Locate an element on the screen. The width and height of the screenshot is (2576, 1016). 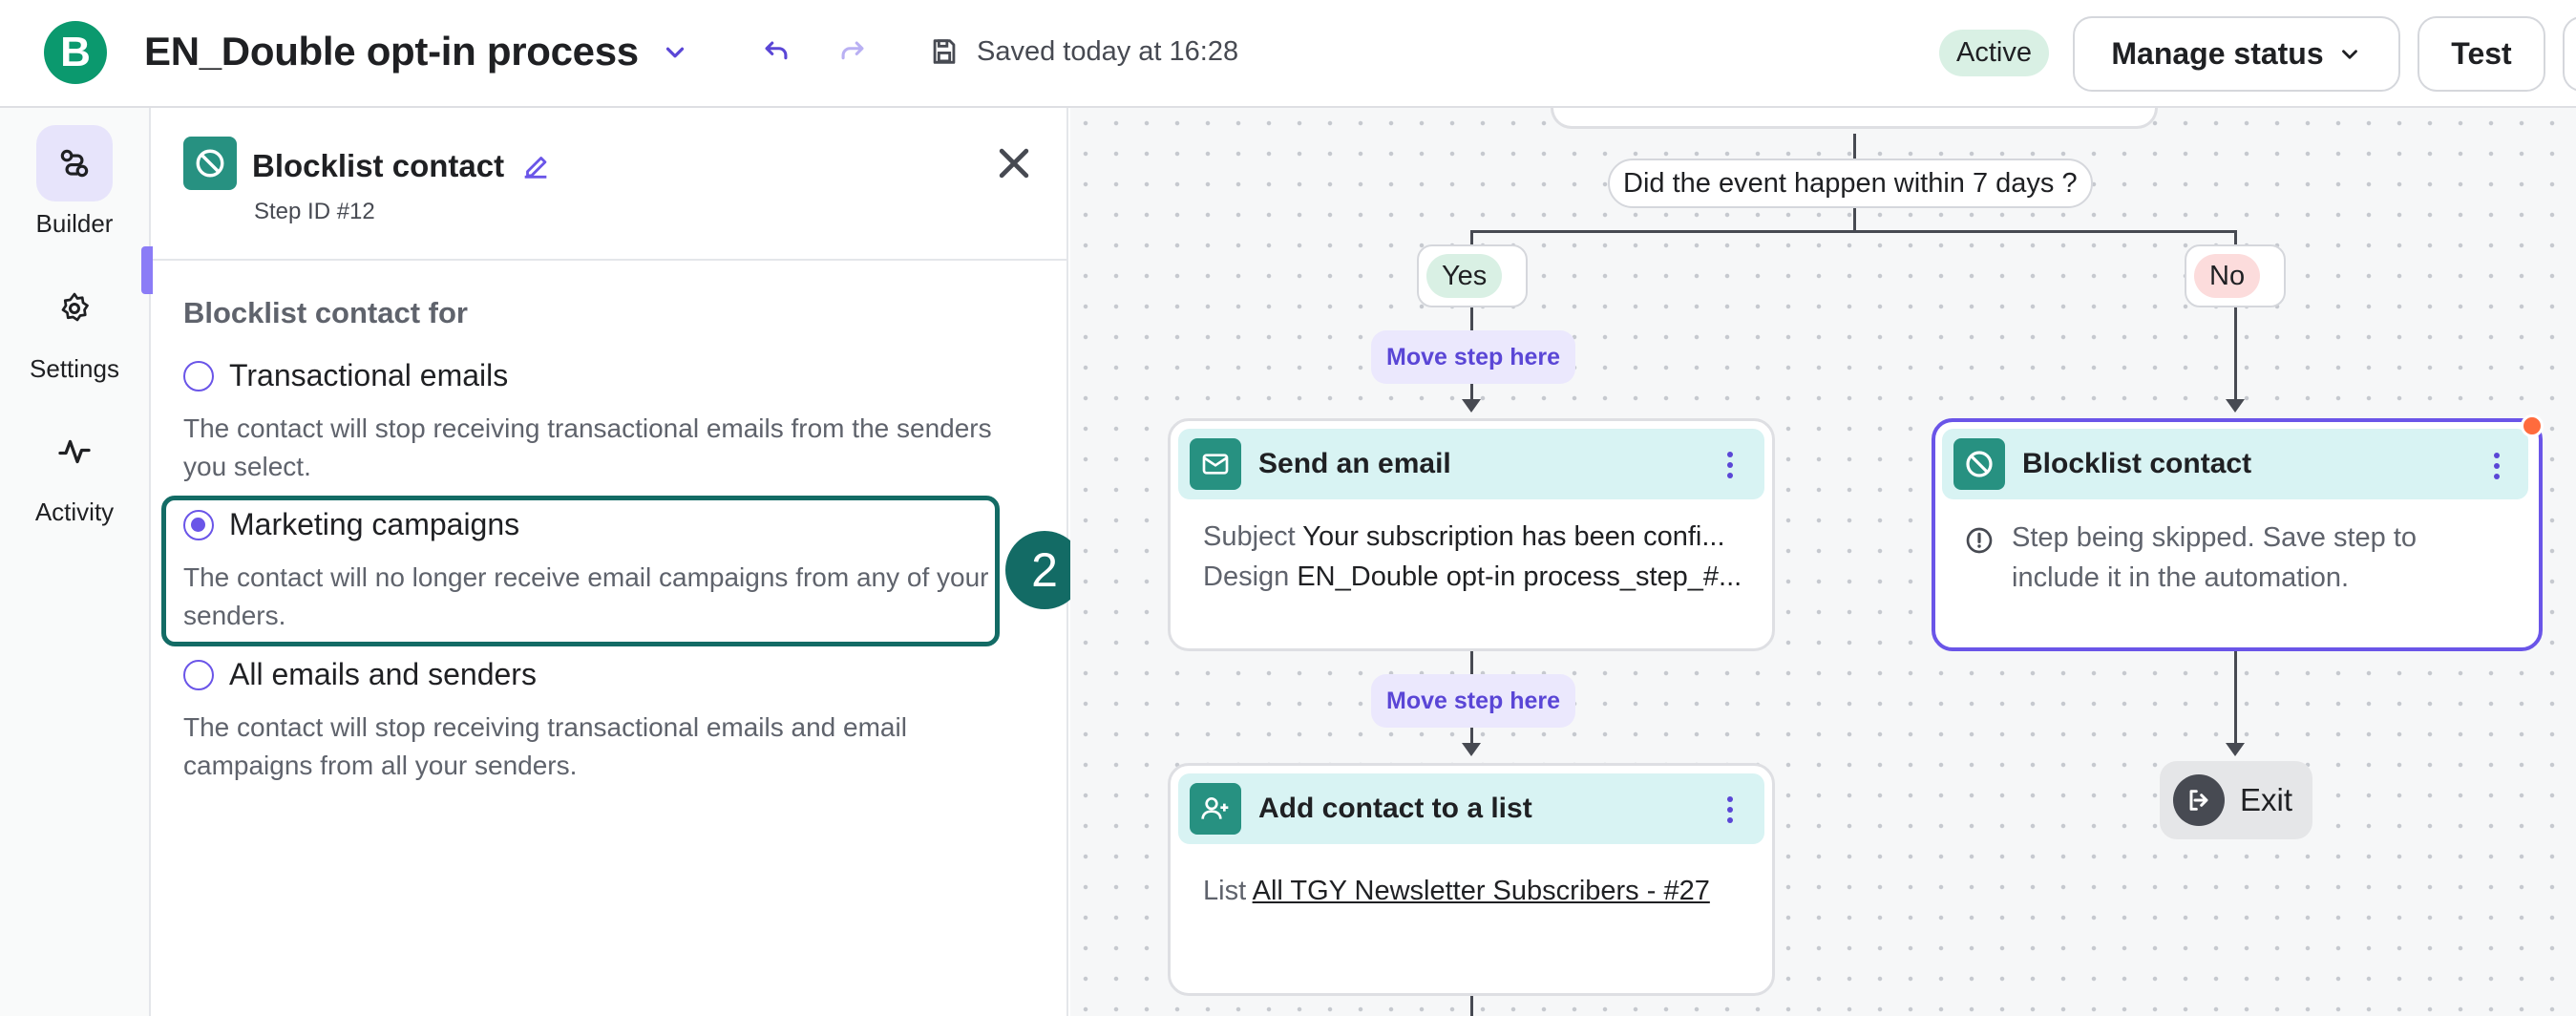
nav-item-builder: Builder is located at coordinates (74, 182).